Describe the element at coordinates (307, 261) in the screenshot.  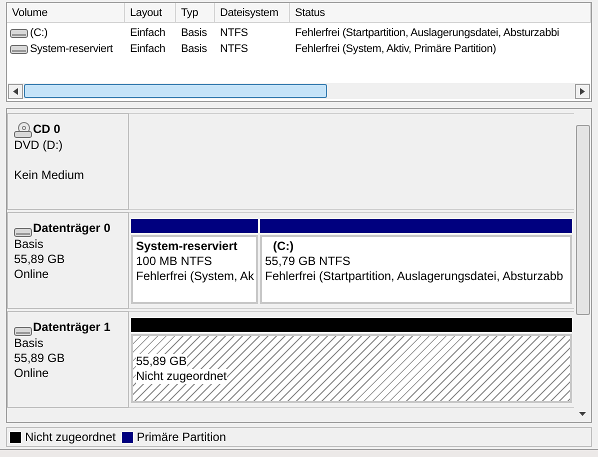
I see `partition-size: 55,79 GB NTFS` at that location.